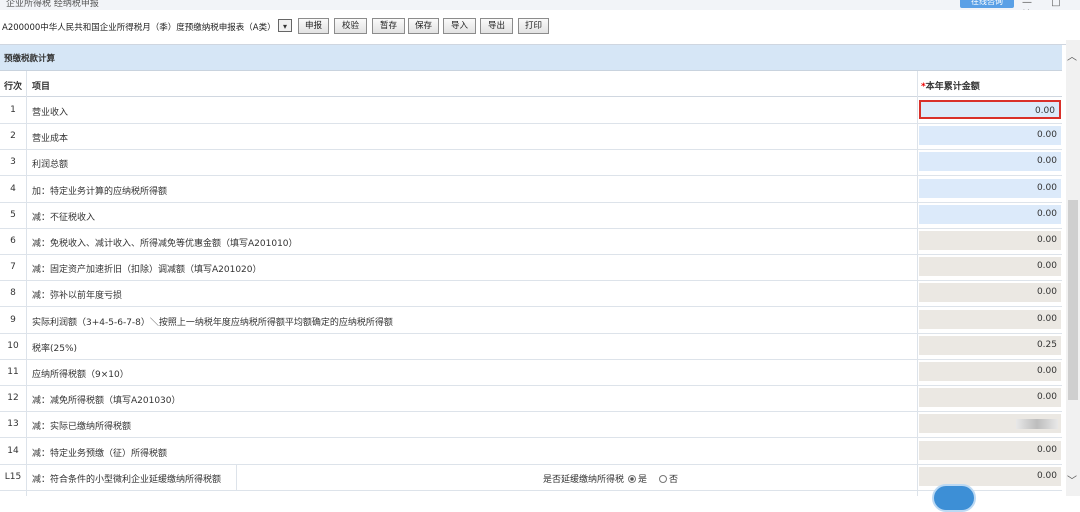 The width and height of the screenshot is (1080, 512). I want to click on radio-icon, so click(663, 478).